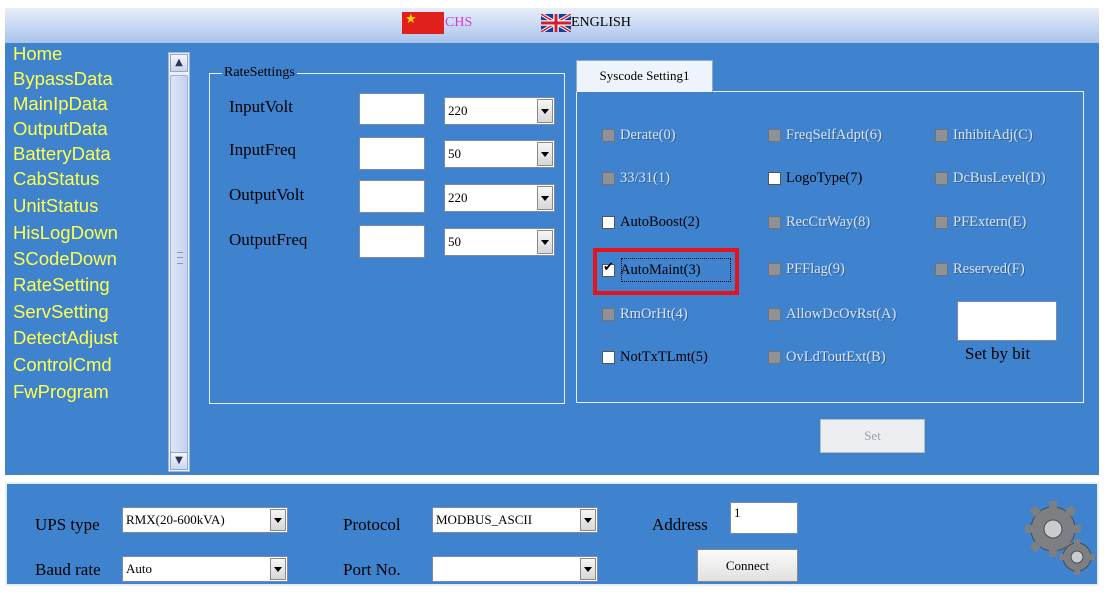 Image resolution: width=1105 pixels, height=593 pixels. I want to click on address-field: 1, so click(764, 518).